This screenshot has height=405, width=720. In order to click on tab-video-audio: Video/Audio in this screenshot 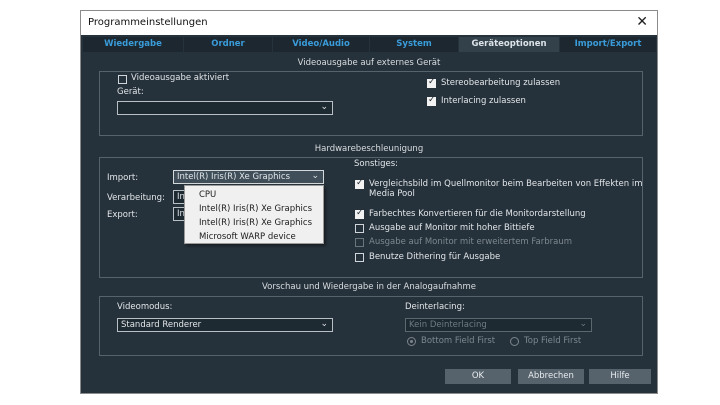, I will do `click(321, 44)`.